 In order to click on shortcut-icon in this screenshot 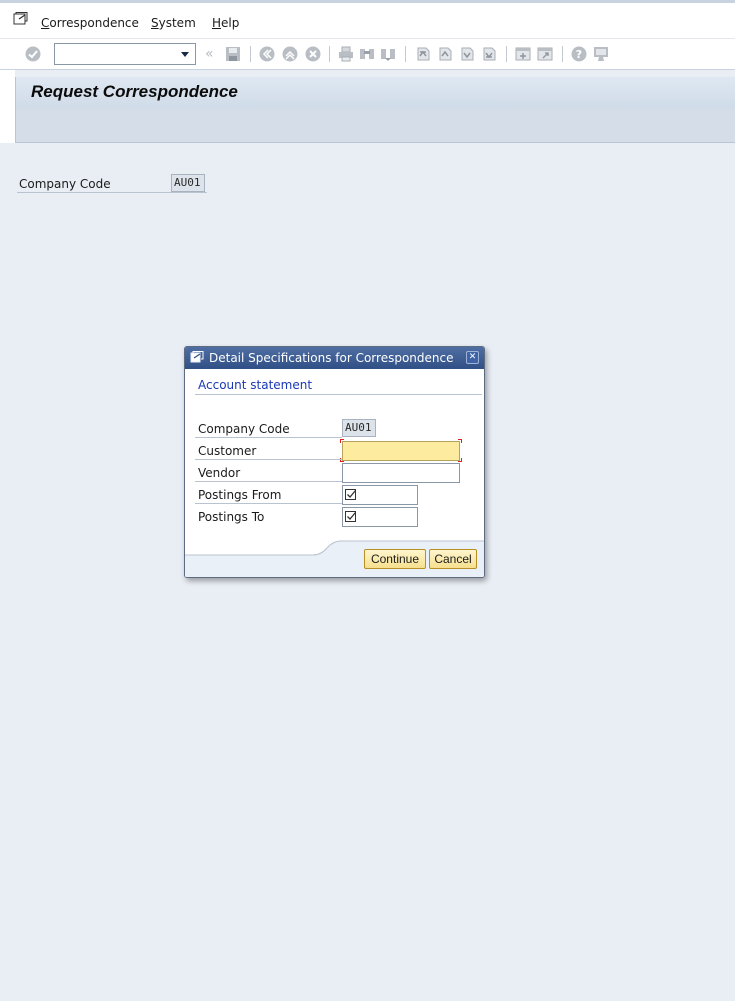, I will do `click(545, 54)`.